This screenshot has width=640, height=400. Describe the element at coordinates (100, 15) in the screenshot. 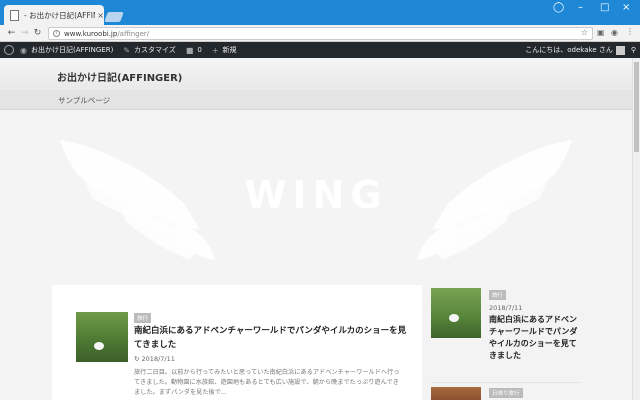

I see `tab-close-icon: ×` at that location.